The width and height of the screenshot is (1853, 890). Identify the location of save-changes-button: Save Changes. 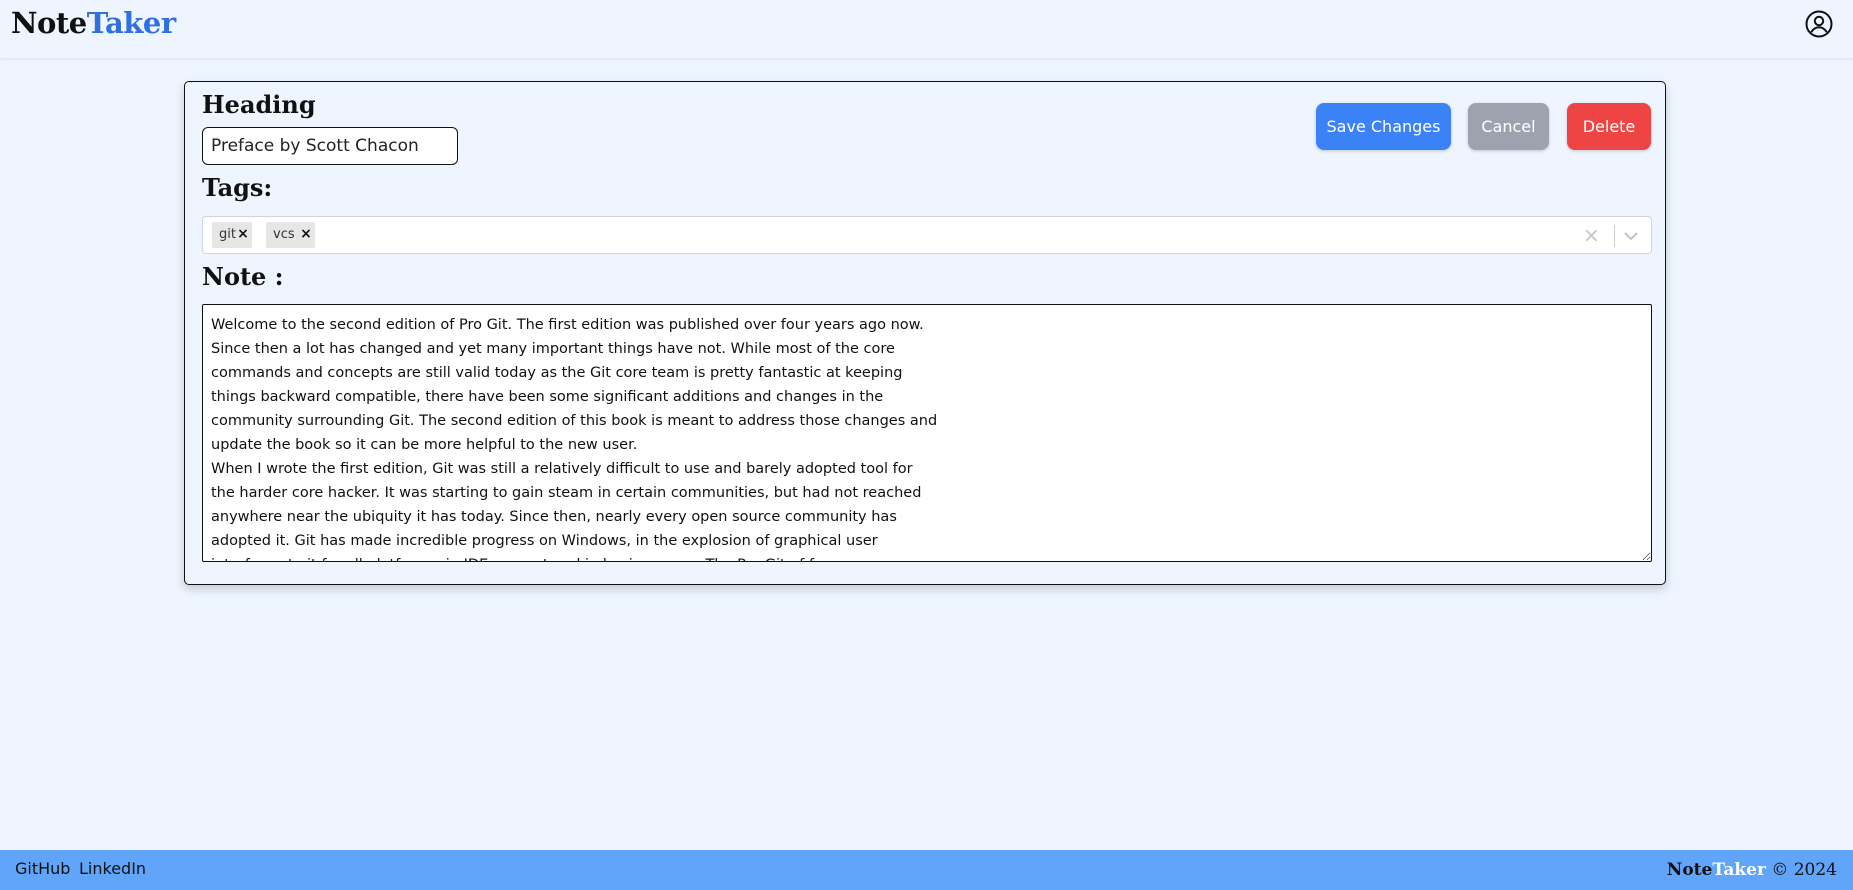
(1383, 126).